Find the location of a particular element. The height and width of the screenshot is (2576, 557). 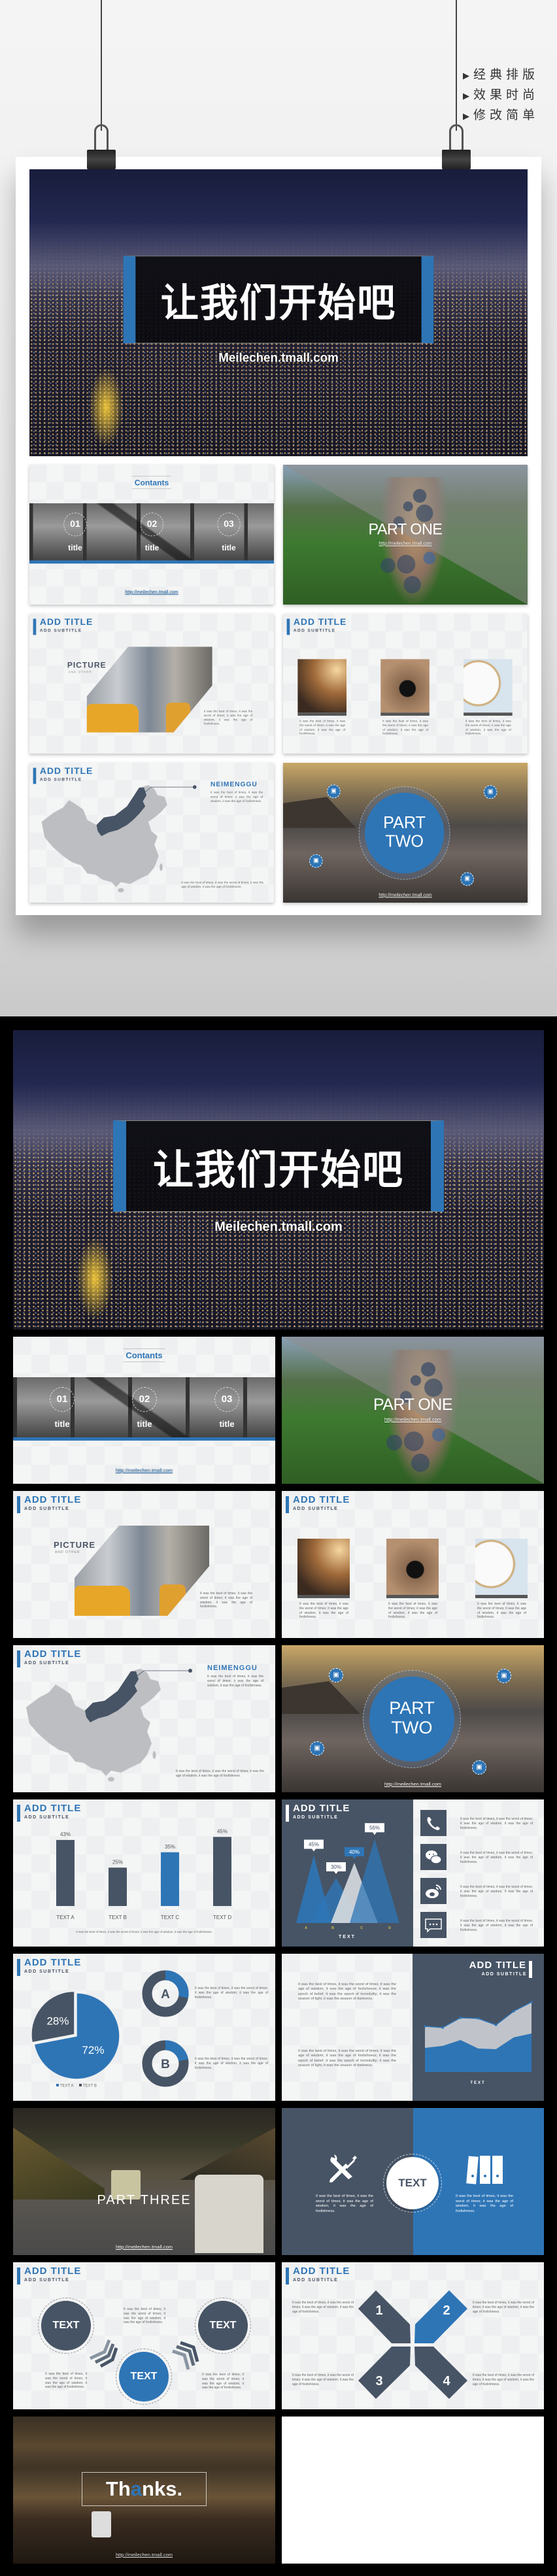

binder-clip-handle-right is located at coordinates (457, 138).